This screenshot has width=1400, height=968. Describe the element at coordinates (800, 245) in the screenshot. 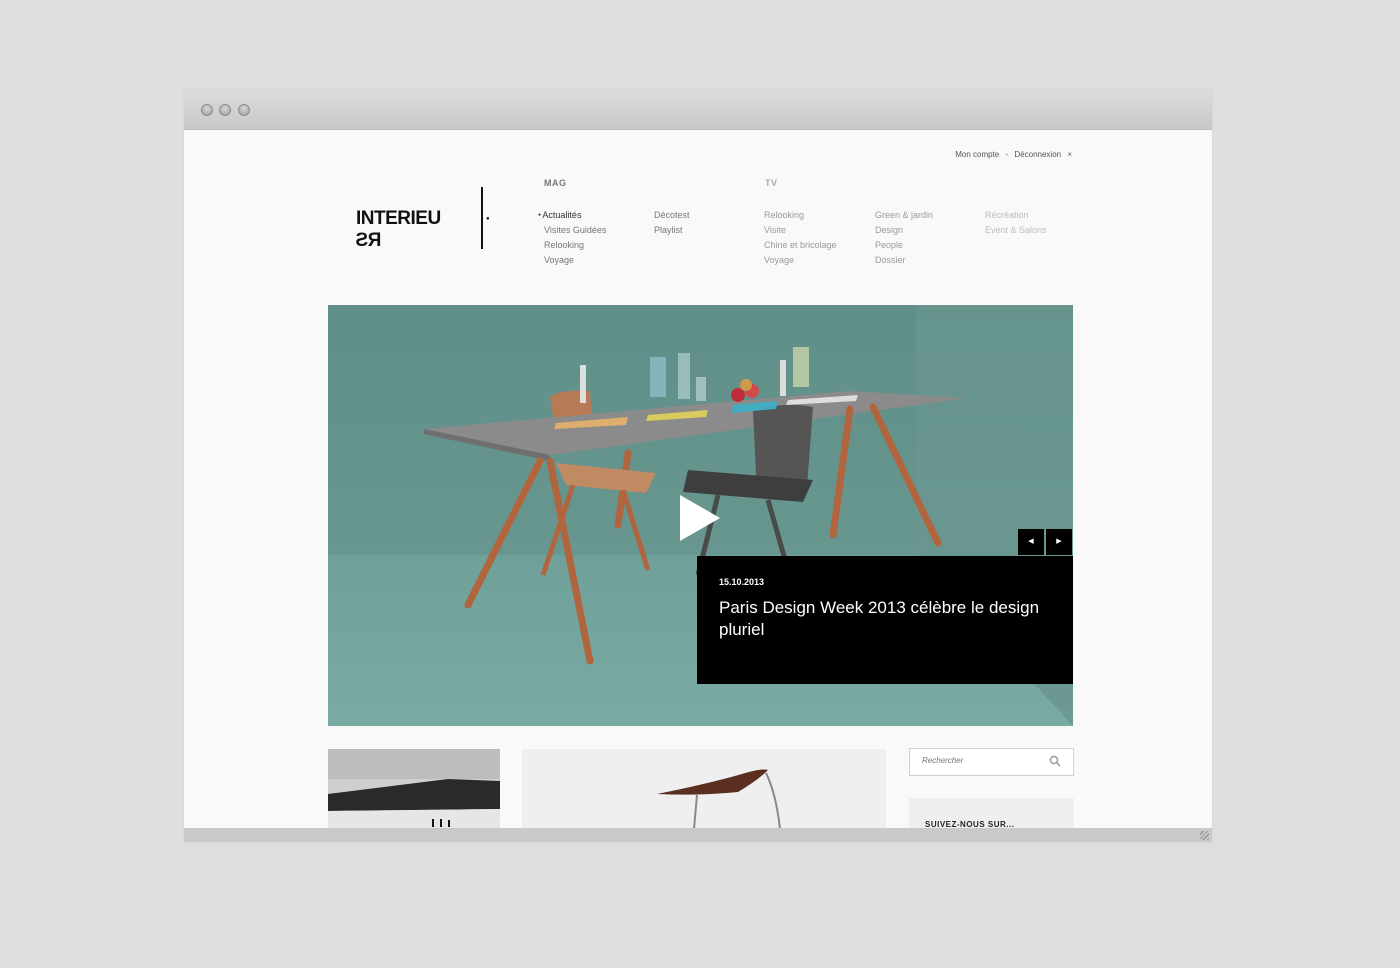

I see `nav-item-tv-chine: Chine et bricolage` at that location.